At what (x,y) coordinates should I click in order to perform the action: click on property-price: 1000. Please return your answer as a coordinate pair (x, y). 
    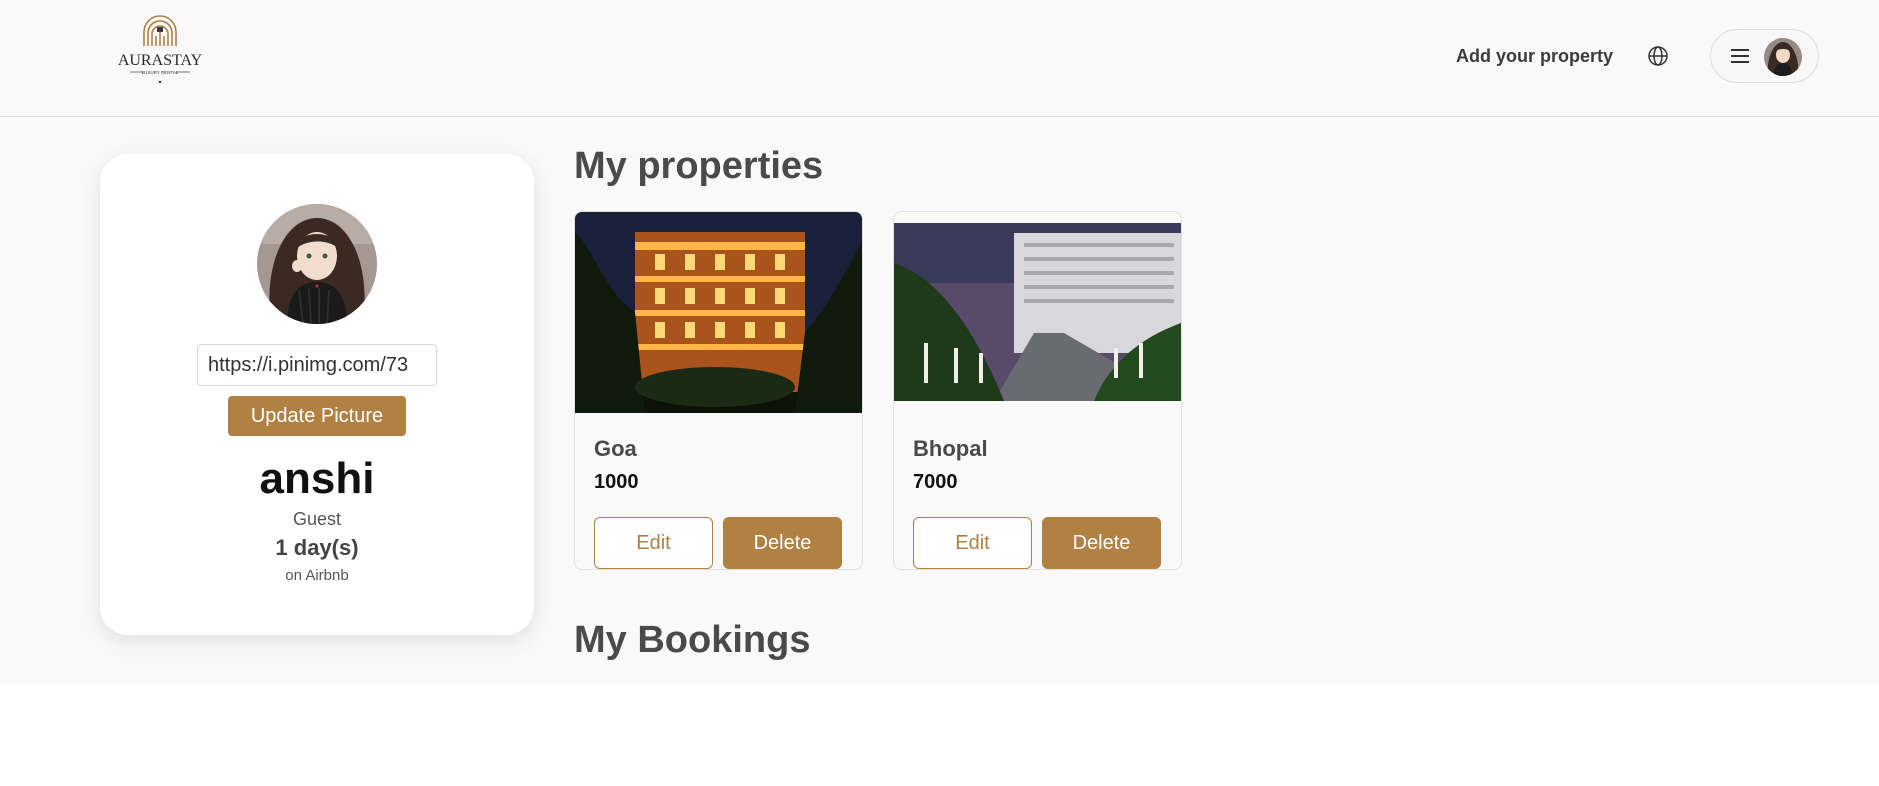
    Looking at the image, I should click on (616, 482).